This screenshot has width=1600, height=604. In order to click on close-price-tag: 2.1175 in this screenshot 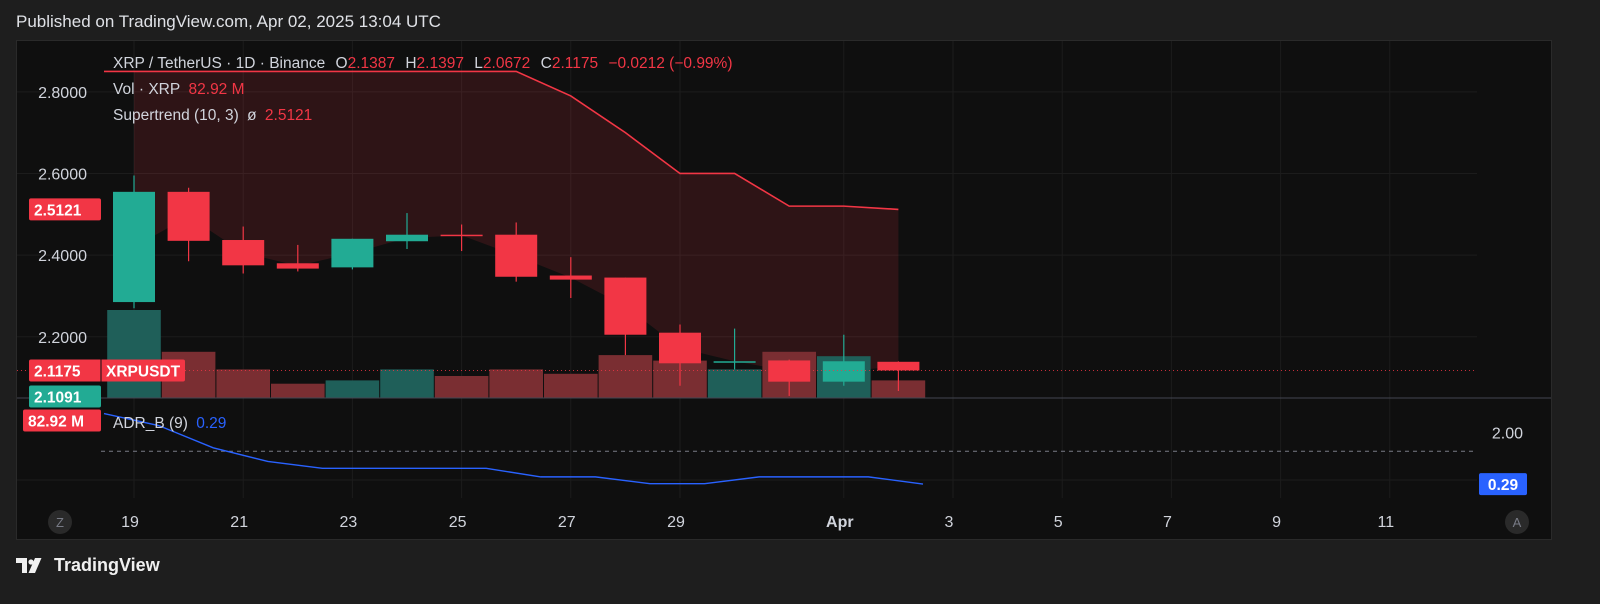, I will do `click(57, 371)`.